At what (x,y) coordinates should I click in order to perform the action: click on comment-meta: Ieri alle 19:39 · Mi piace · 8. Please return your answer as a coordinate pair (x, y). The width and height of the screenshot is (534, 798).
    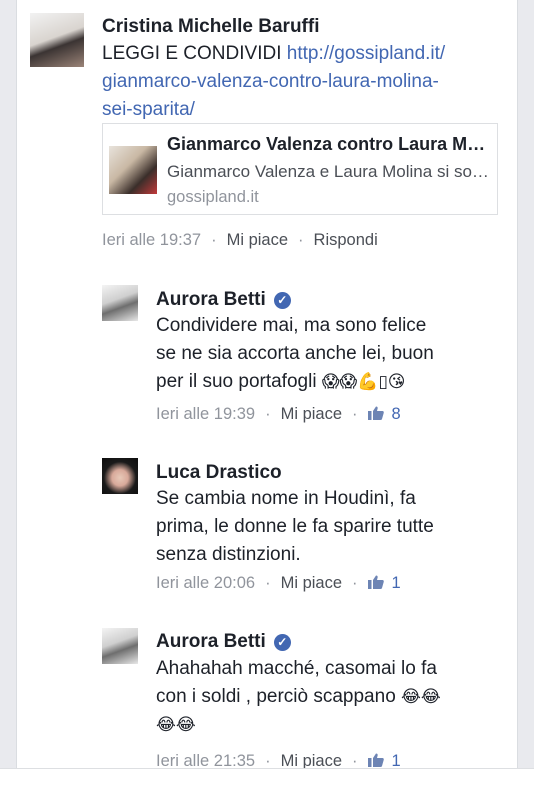
    Looking at the image, I should click on (278, 414).